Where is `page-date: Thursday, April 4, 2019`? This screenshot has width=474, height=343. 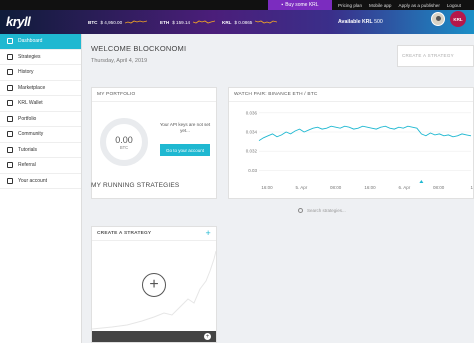
page-date: Thursday, April 4, 2019 is located at coordinates (119, 61).